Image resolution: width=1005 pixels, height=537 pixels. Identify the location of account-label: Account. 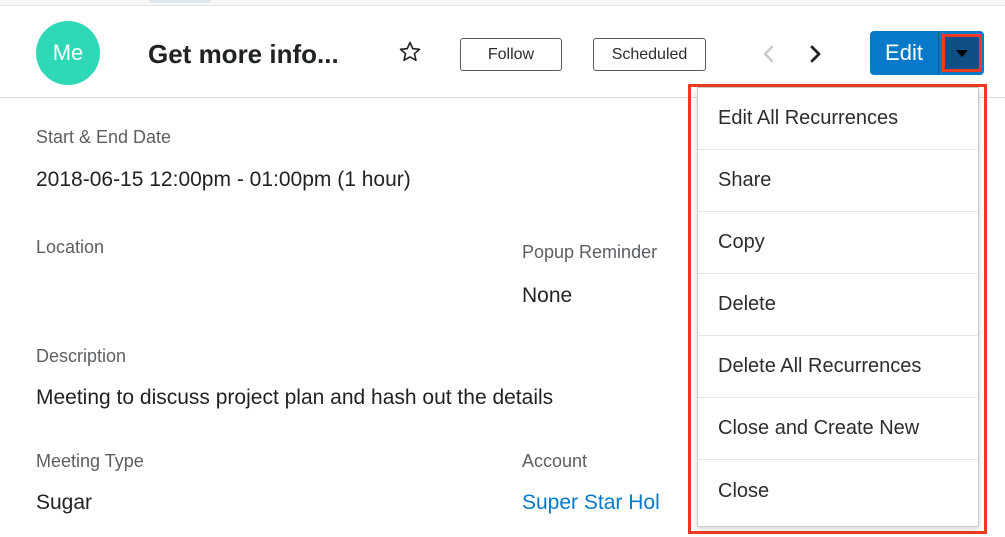
(555, 461).